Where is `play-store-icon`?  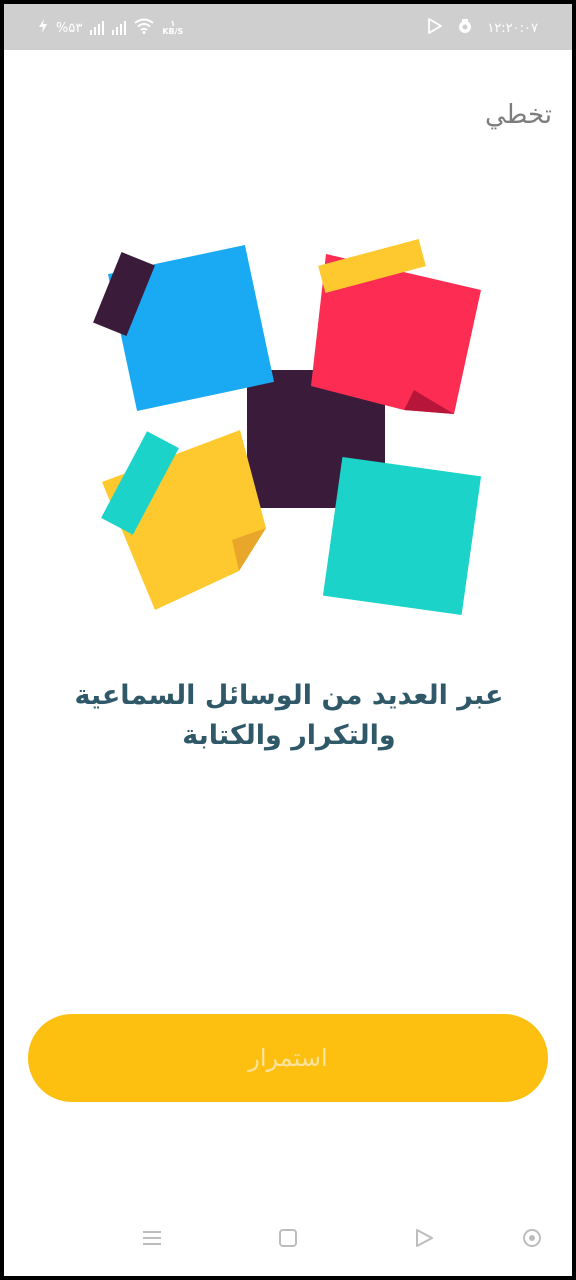
play-store-icon is located at coordinates (435, 28).